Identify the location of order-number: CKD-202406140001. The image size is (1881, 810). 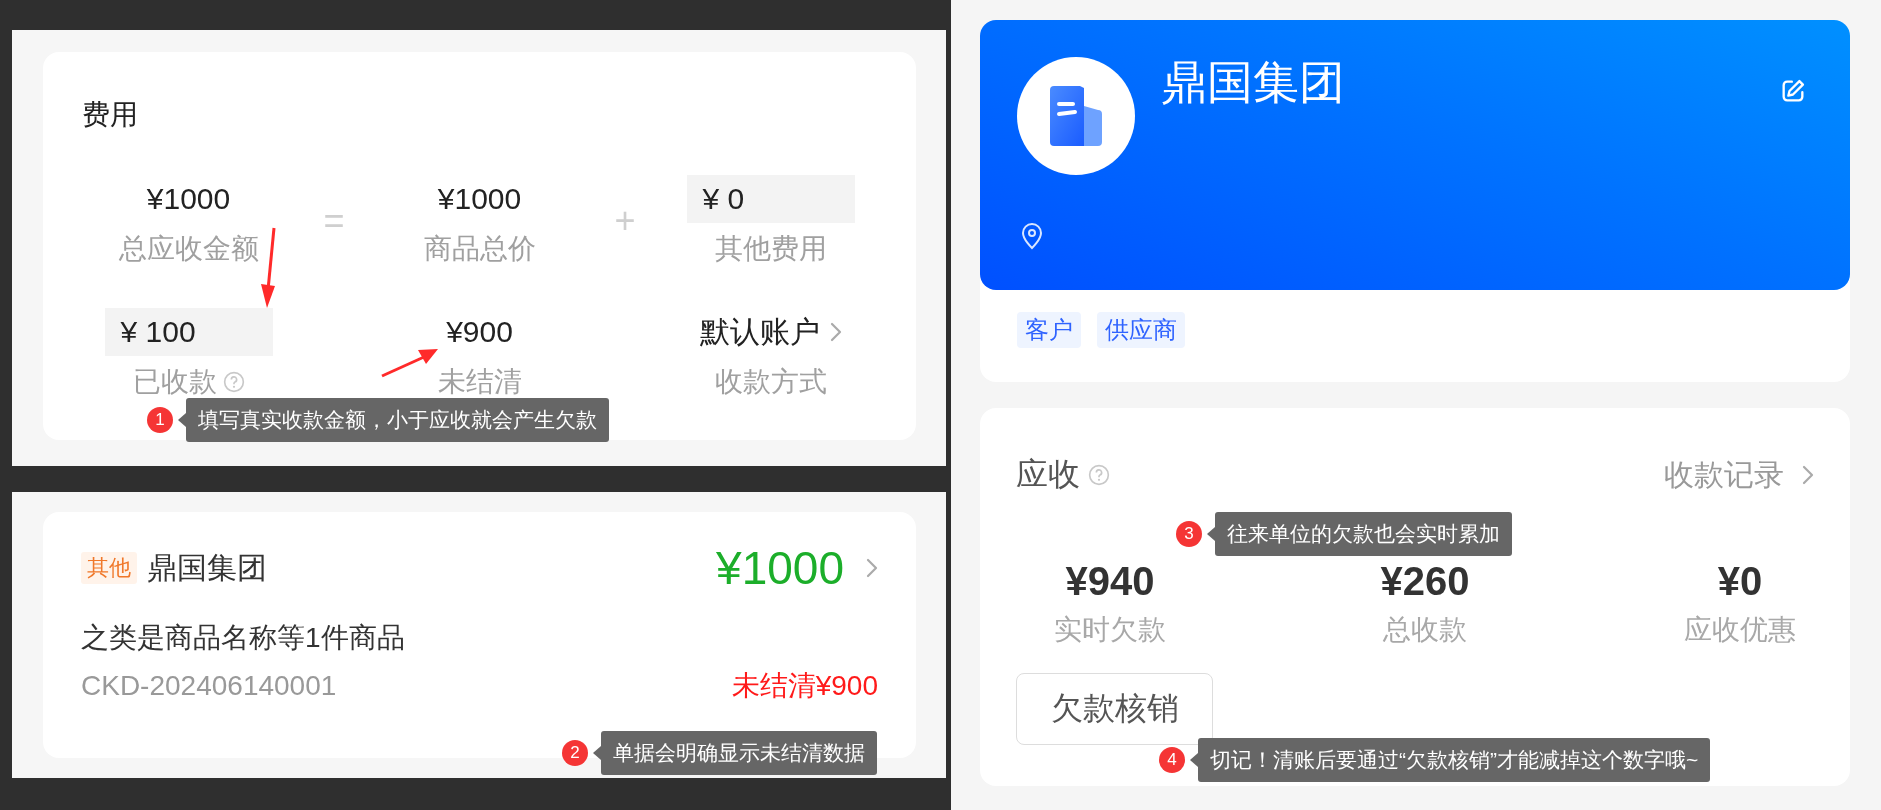
(209, 686).